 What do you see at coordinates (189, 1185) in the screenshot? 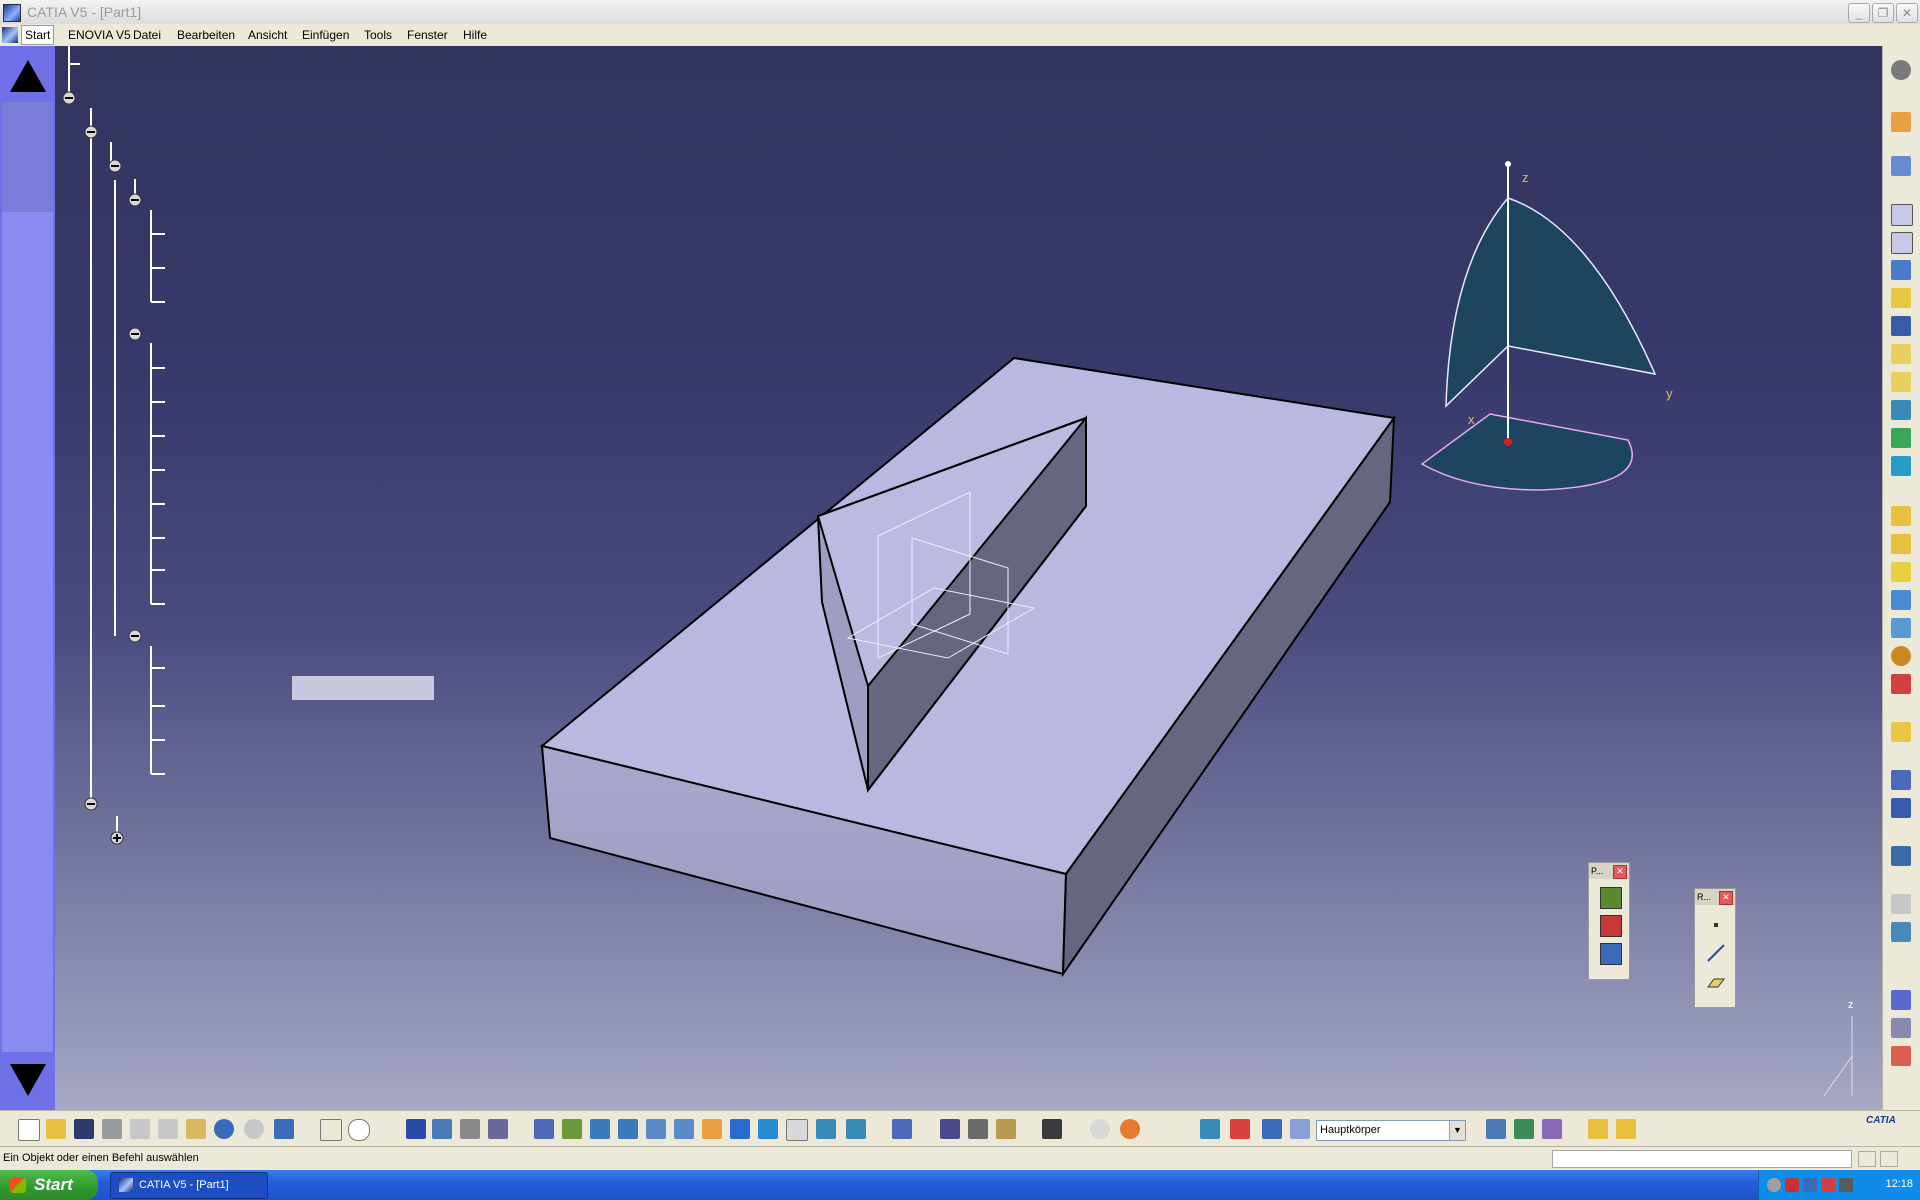
I see `task-button-catia: CATIA V5 - [Part1]` at bounding box center [189, 1185].